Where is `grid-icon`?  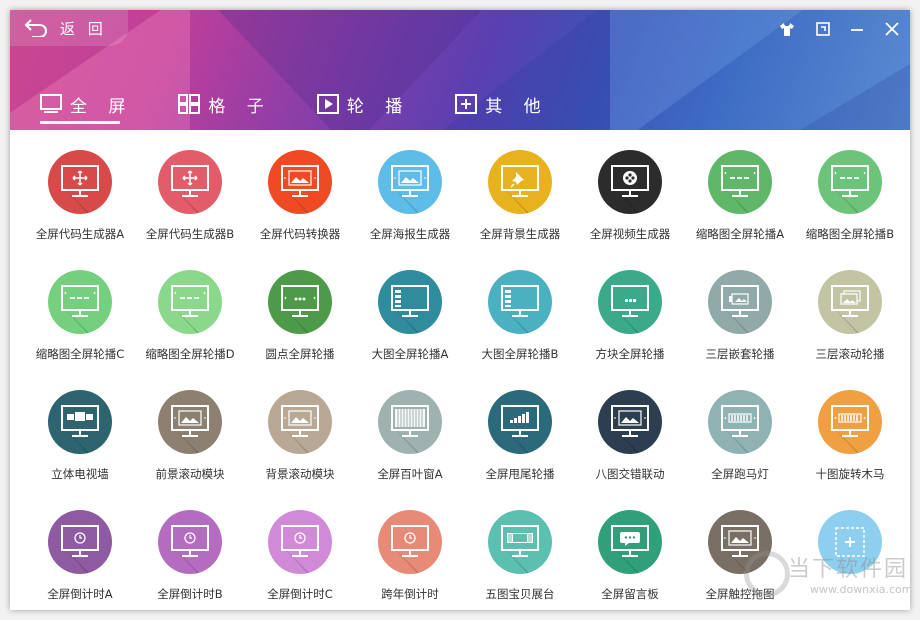
grid-icon is located at coordinates (189, 104).